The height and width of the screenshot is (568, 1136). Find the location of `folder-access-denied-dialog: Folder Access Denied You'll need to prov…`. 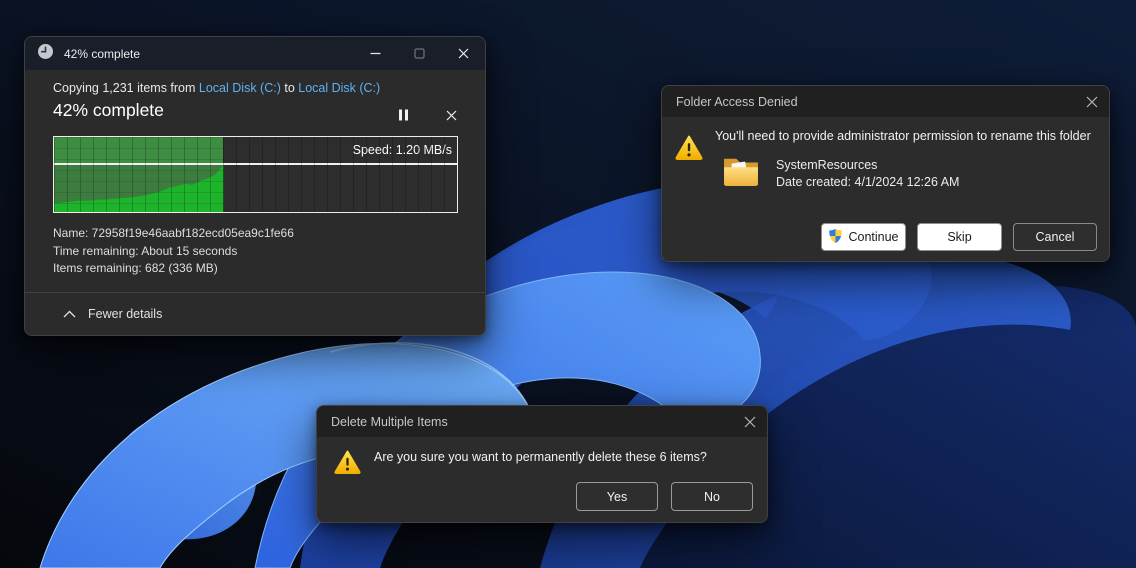

folder-access-denied-dialog: Folder Access Denied You'll need to prov… is located at coordinates (885, 173).